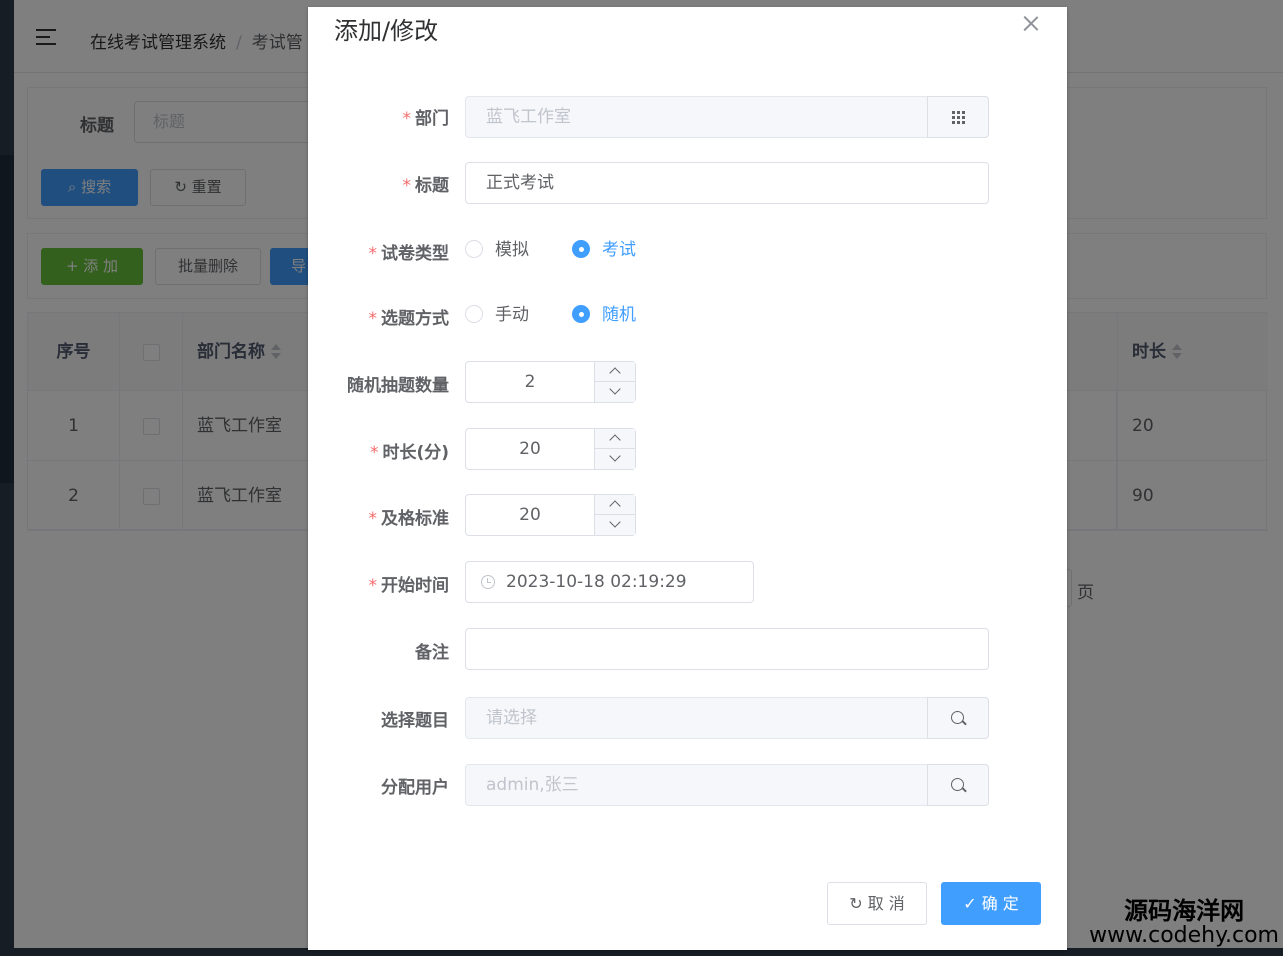 The image size is (1283, 956). What do you see at coordinates (415, 453) in the screenshot?
I see `duration-label-text: 时长(分)` at bounding box center [415, 453].